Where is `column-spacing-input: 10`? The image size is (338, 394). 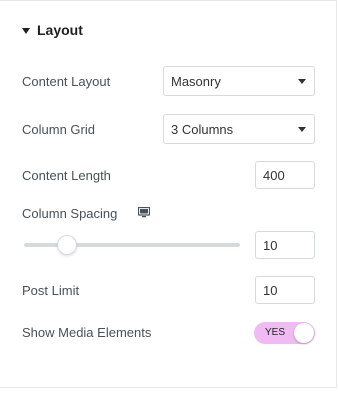
column-spacing-input: 10 is located at coordinates (285, 245).